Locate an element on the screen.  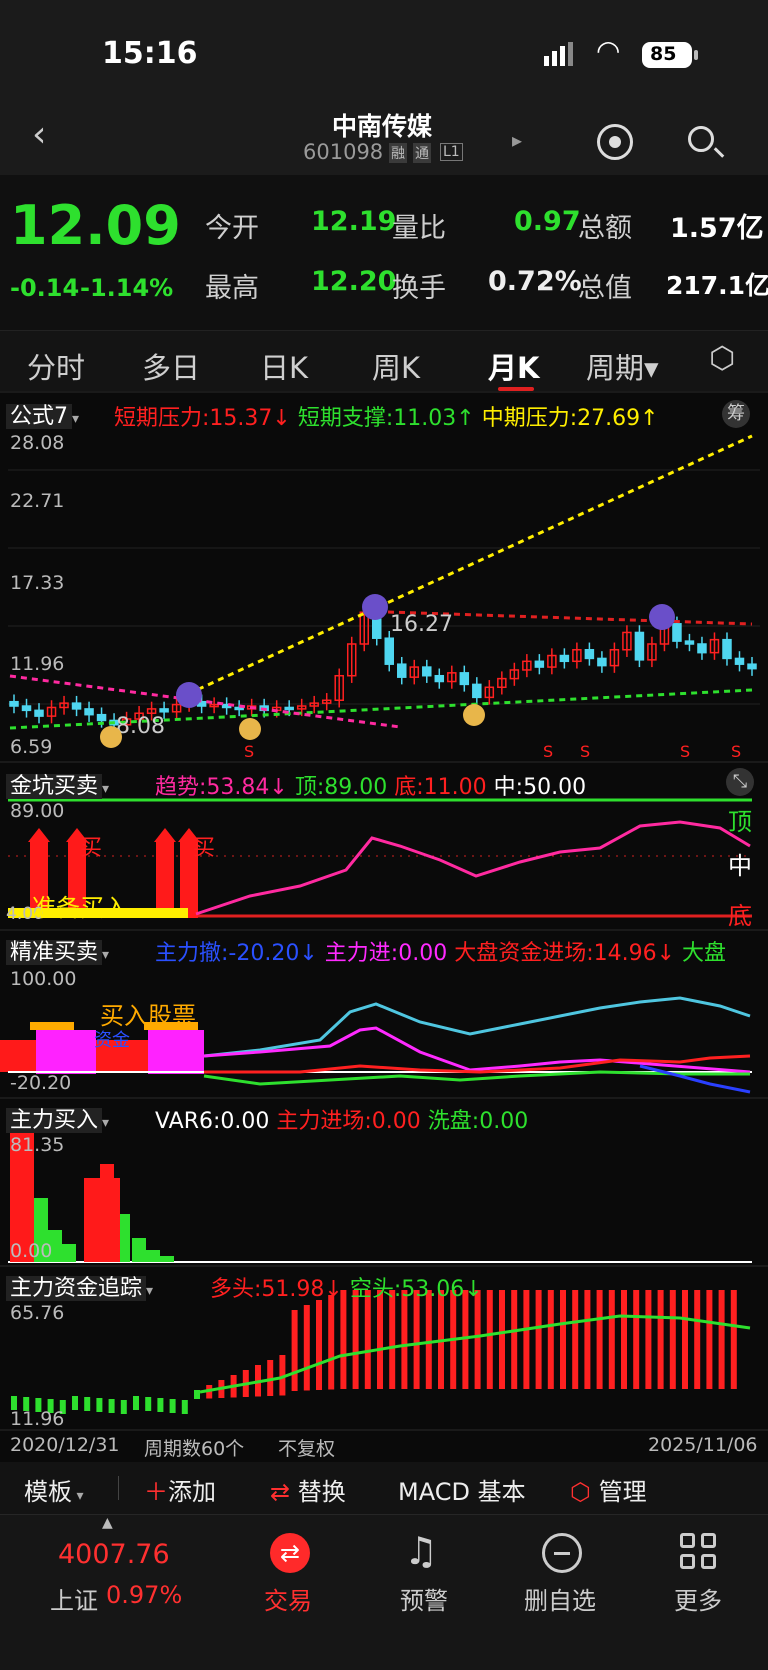
main-indicator-selector: 公式7 ▾ is located at coordinates (42, 414).